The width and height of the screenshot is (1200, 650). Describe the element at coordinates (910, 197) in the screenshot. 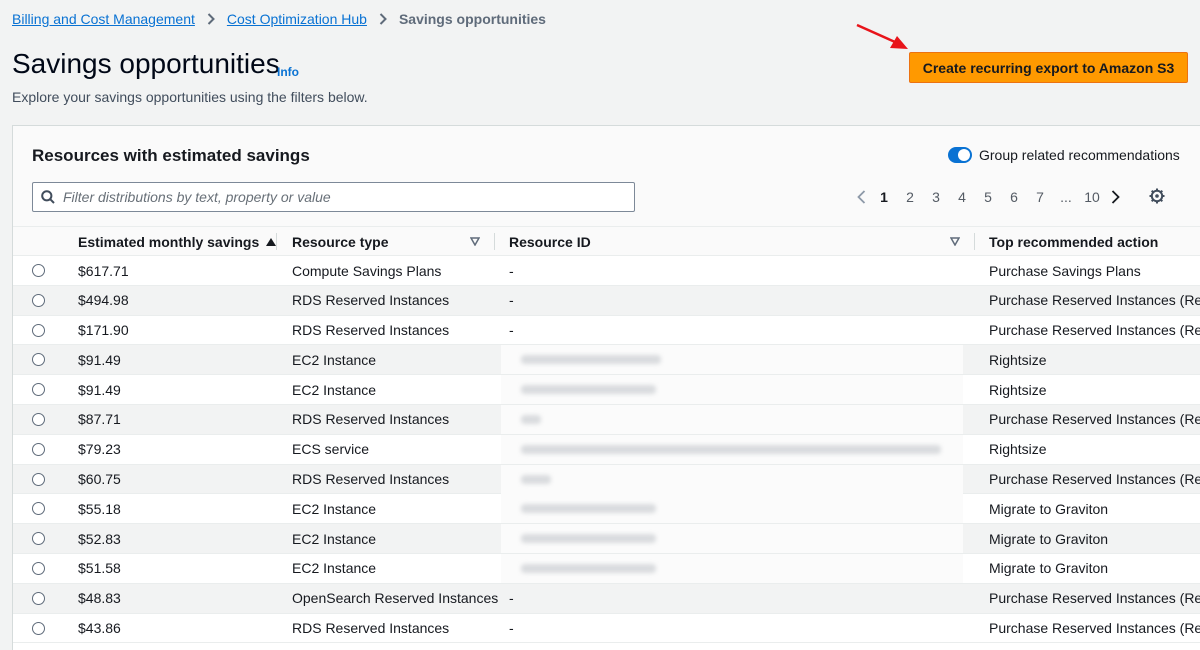

I see `page-2: 2` at that location.